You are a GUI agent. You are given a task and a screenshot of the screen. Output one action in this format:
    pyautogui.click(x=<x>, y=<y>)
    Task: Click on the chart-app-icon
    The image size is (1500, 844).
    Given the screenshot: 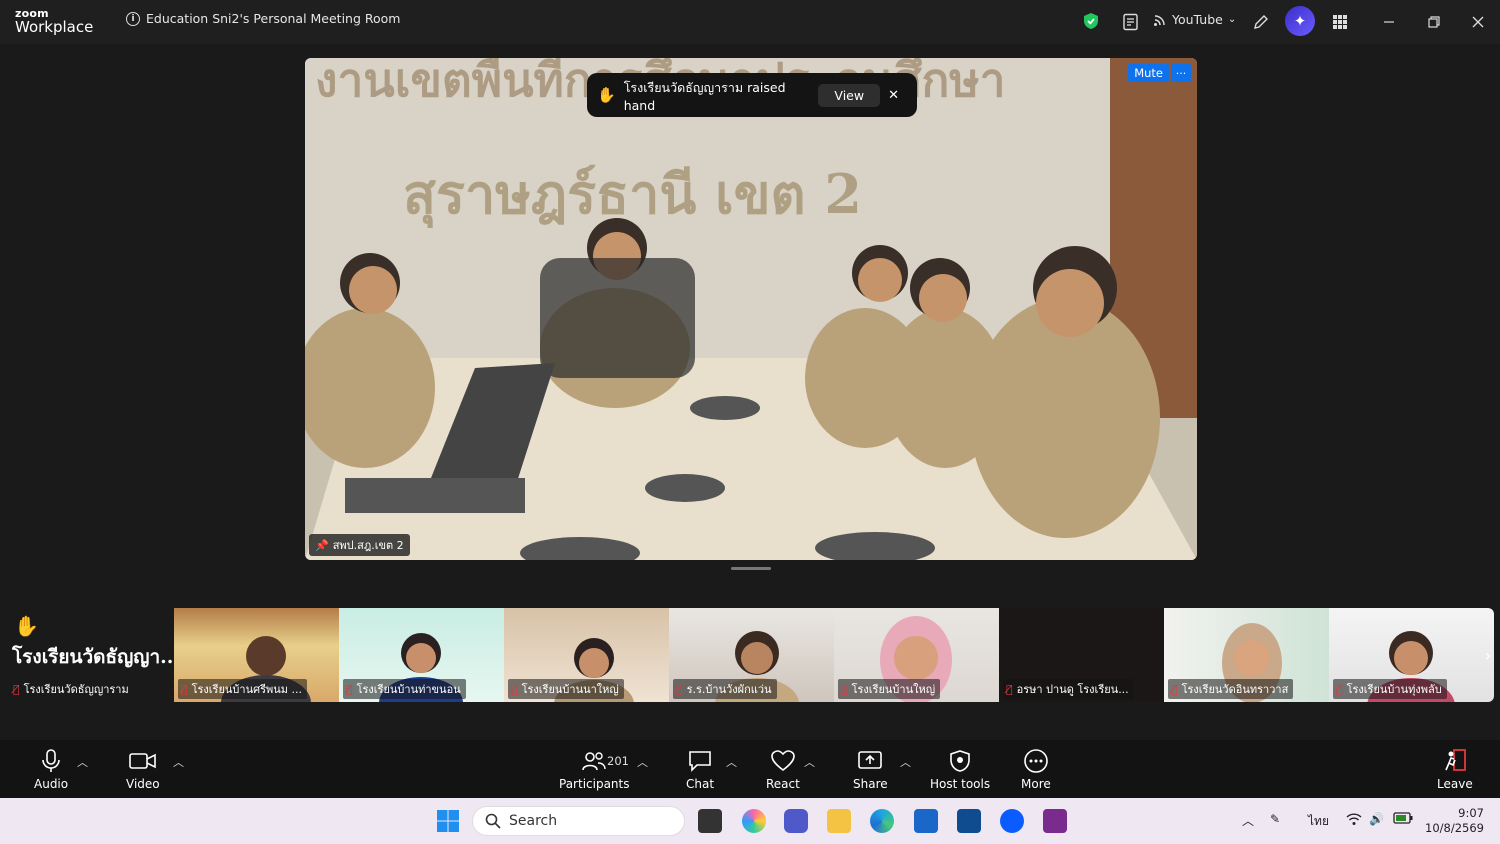 What is the action you would take?
    pyautogui.click(x=969, y=821)
    